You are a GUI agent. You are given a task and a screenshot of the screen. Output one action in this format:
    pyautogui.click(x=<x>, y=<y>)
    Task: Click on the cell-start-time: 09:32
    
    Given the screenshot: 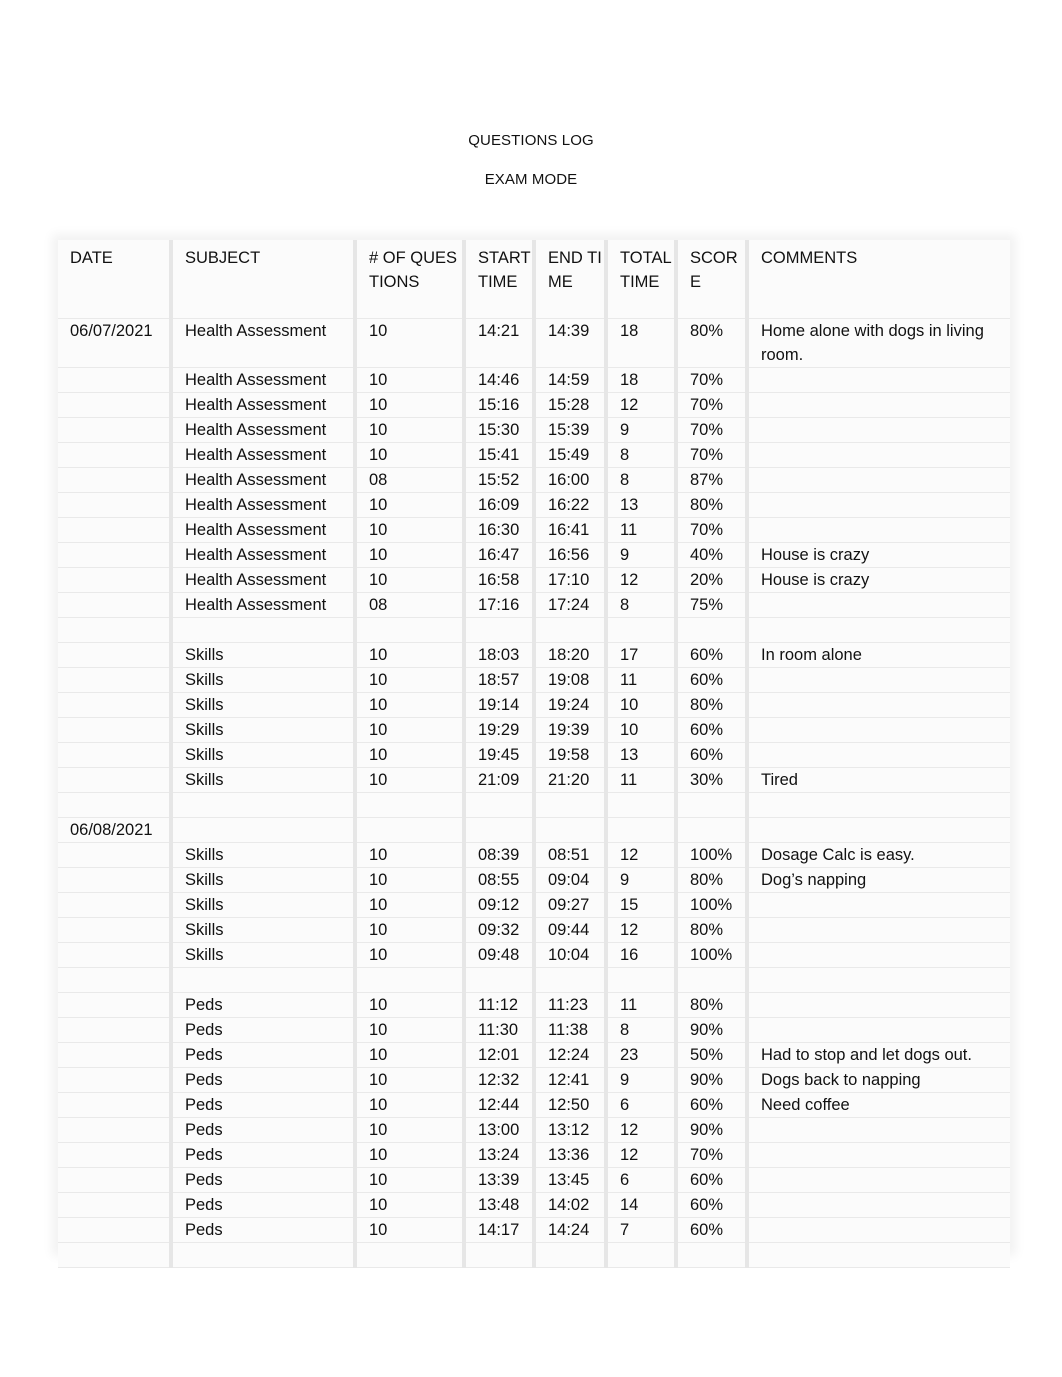 What is the action you would take?
    pyautogui.click(x=500, y=930)
    